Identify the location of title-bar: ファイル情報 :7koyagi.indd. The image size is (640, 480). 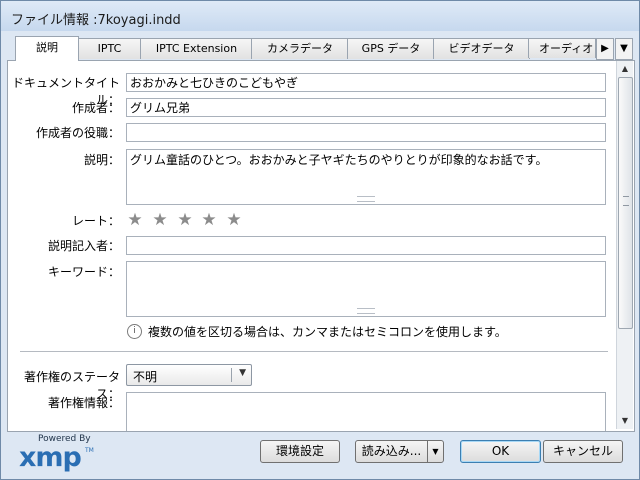
(320, 16).